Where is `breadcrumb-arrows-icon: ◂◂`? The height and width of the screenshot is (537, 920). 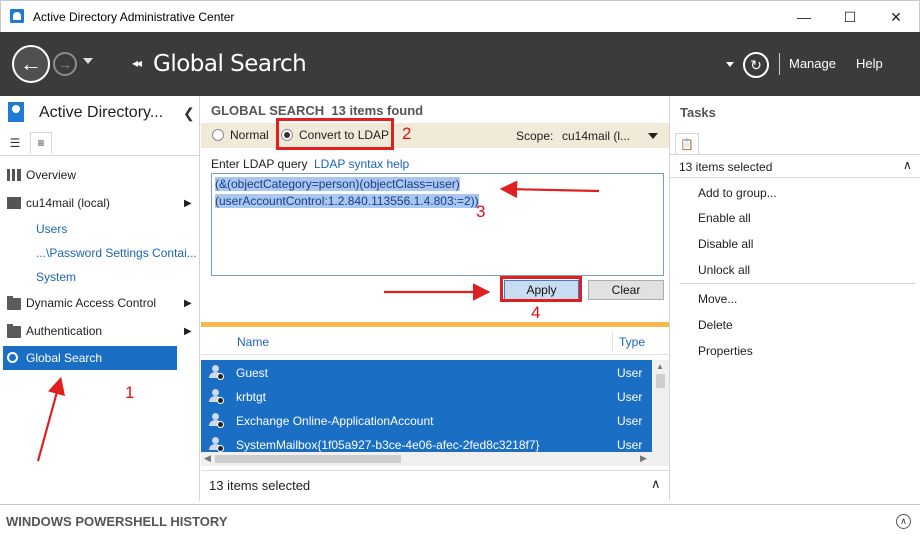 breadcrumb-arrows-icon: ◂◂ is located at coordinates (137, 63).